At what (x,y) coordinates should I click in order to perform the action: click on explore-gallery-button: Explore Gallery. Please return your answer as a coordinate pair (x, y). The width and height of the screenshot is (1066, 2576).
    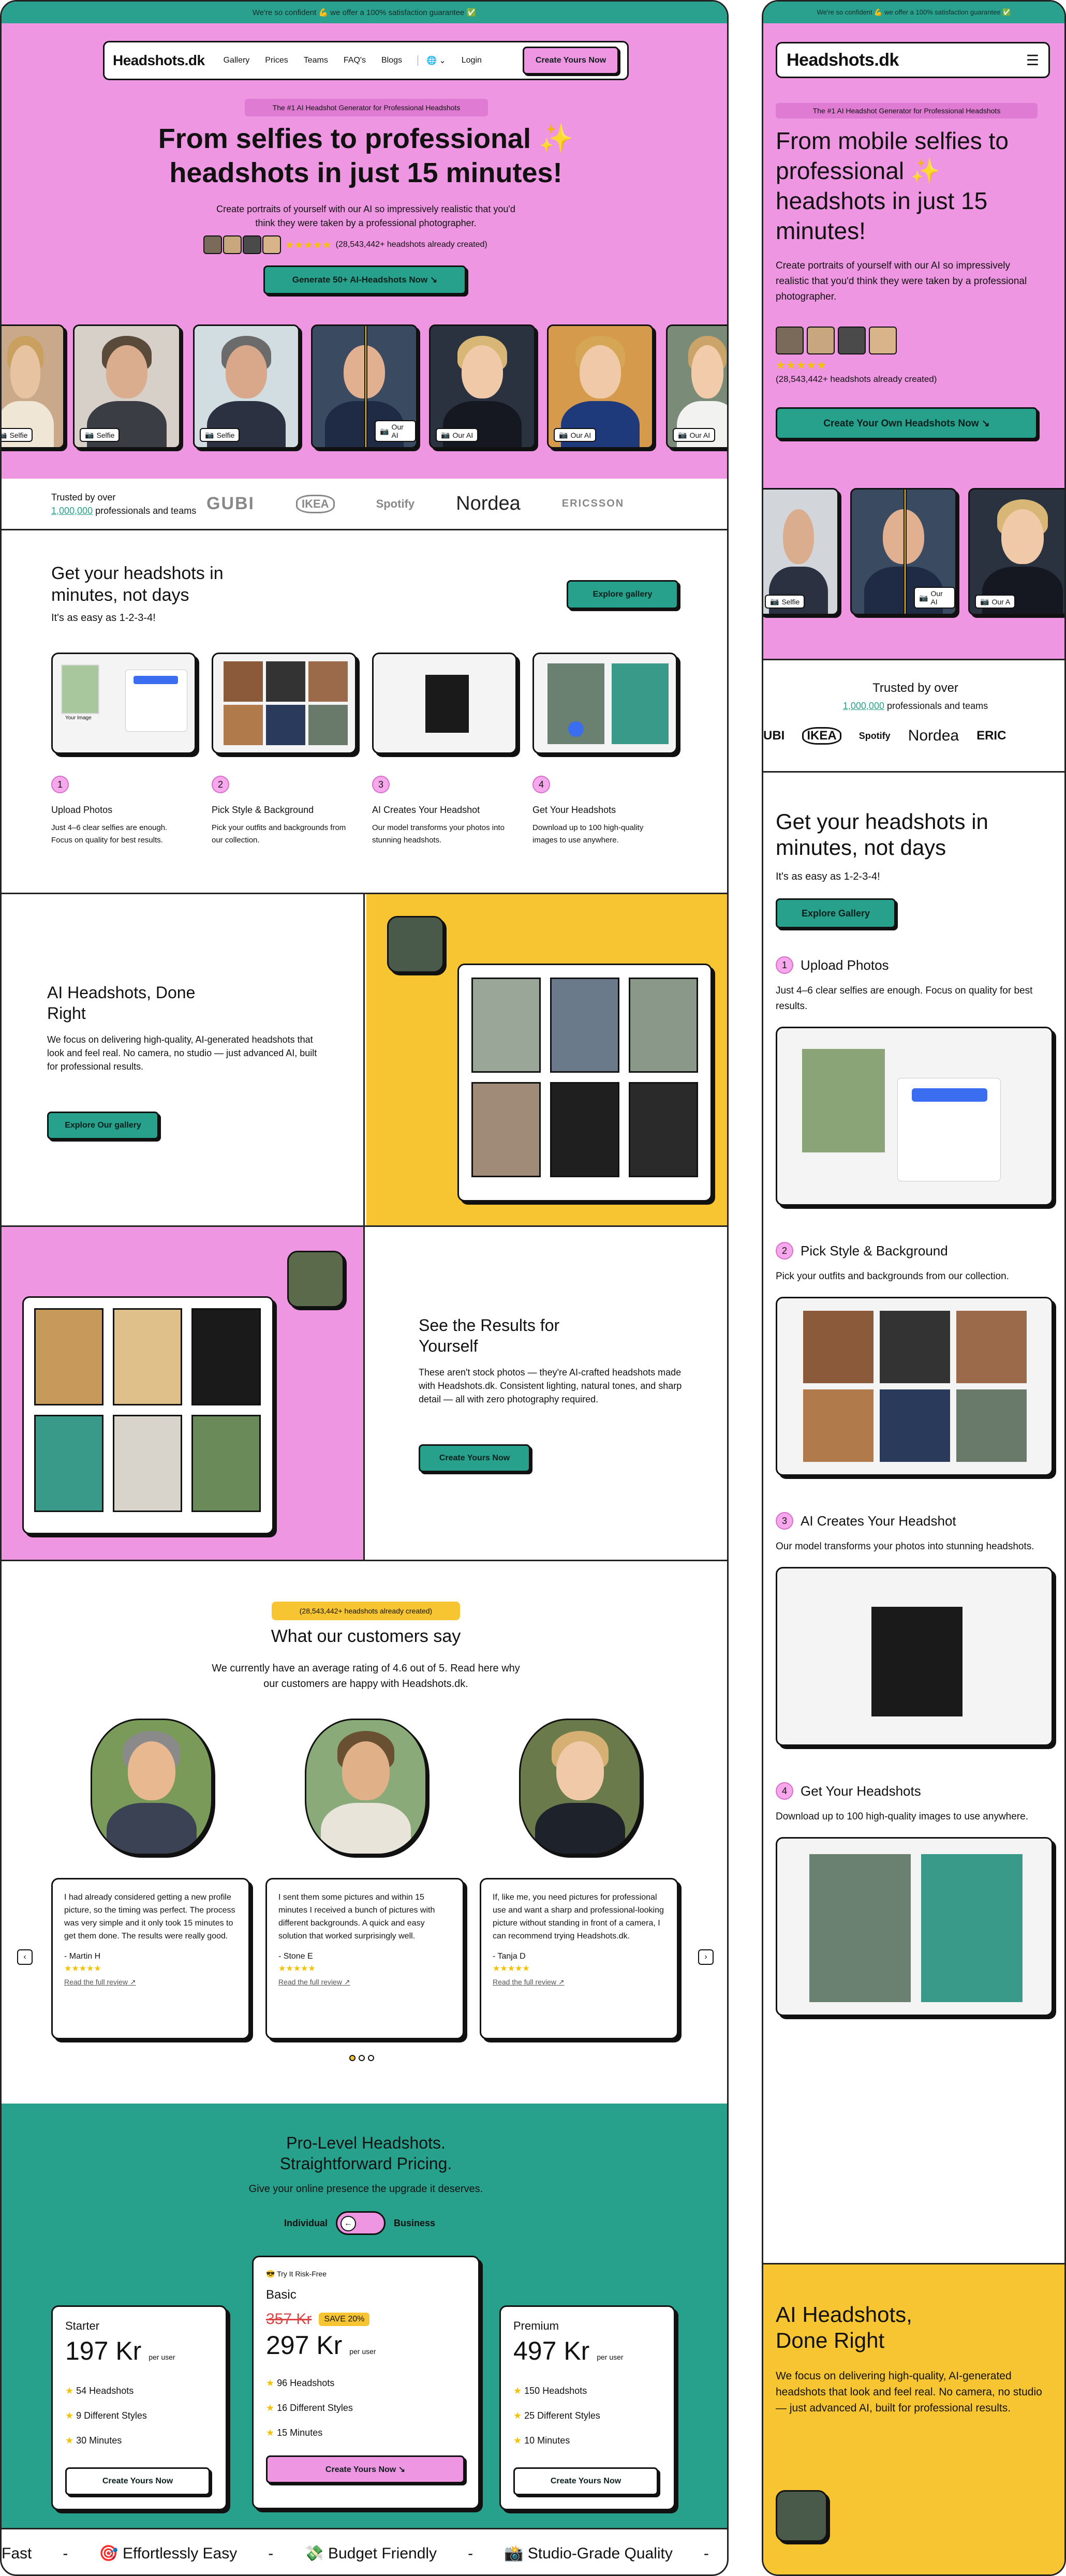
    Looking at the image, I should click on (836, 913).